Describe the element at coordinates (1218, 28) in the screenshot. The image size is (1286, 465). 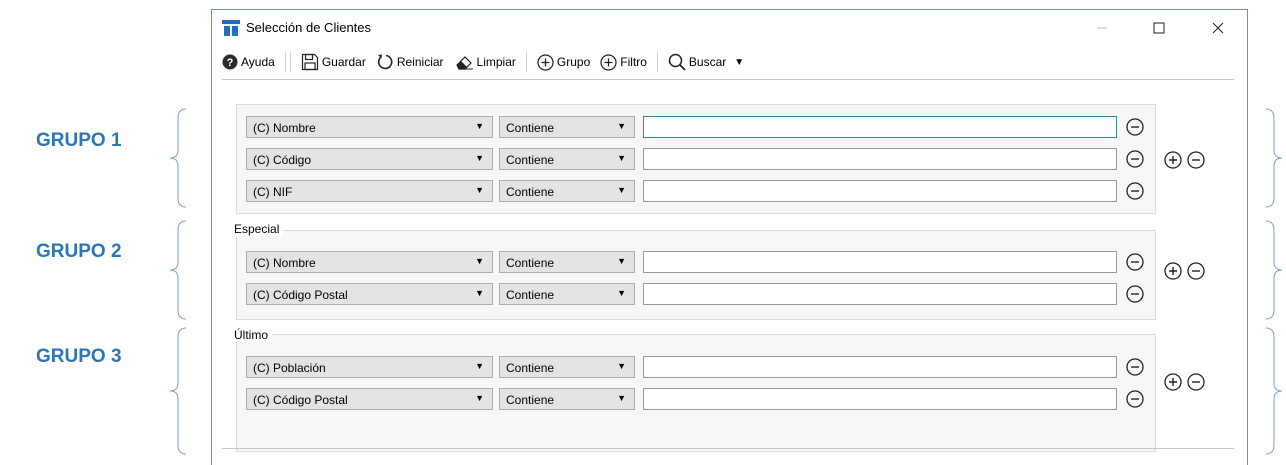
I see `close-button` at that location.